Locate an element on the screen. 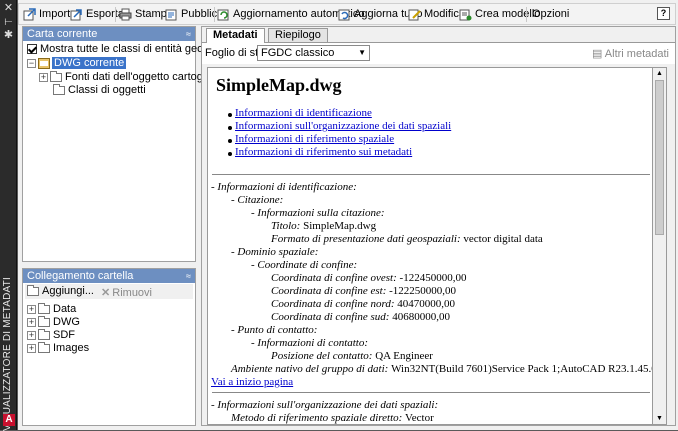  tree-item-current-dwg: − DWG corrente is located at coordinates (77, 63).